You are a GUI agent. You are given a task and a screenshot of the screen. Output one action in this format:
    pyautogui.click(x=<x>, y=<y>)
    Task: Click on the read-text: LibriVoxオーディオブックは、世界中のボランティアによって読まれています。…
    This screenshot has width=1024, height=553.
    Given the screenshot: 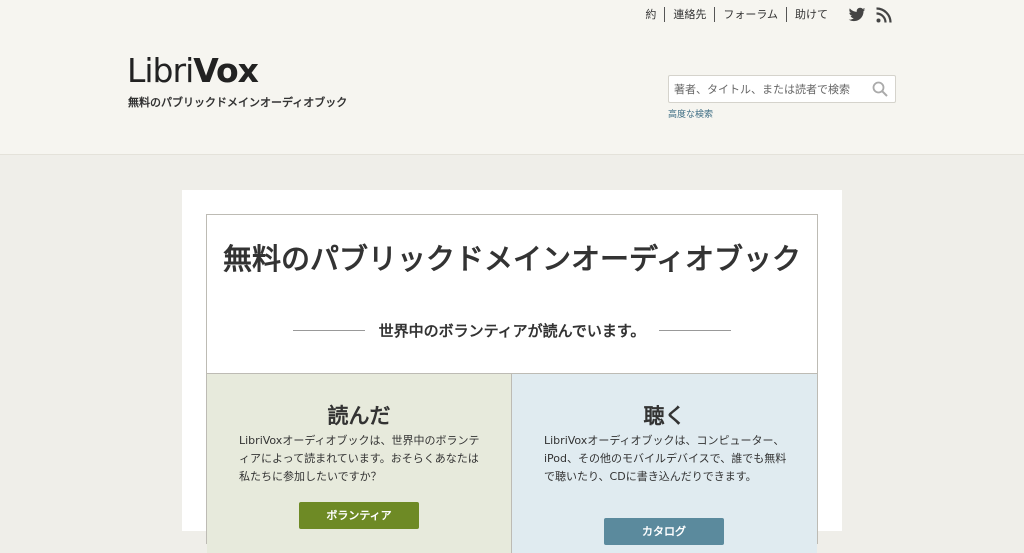 What is the action you would take?
    pyautogui.click(x=359, y=458)
    